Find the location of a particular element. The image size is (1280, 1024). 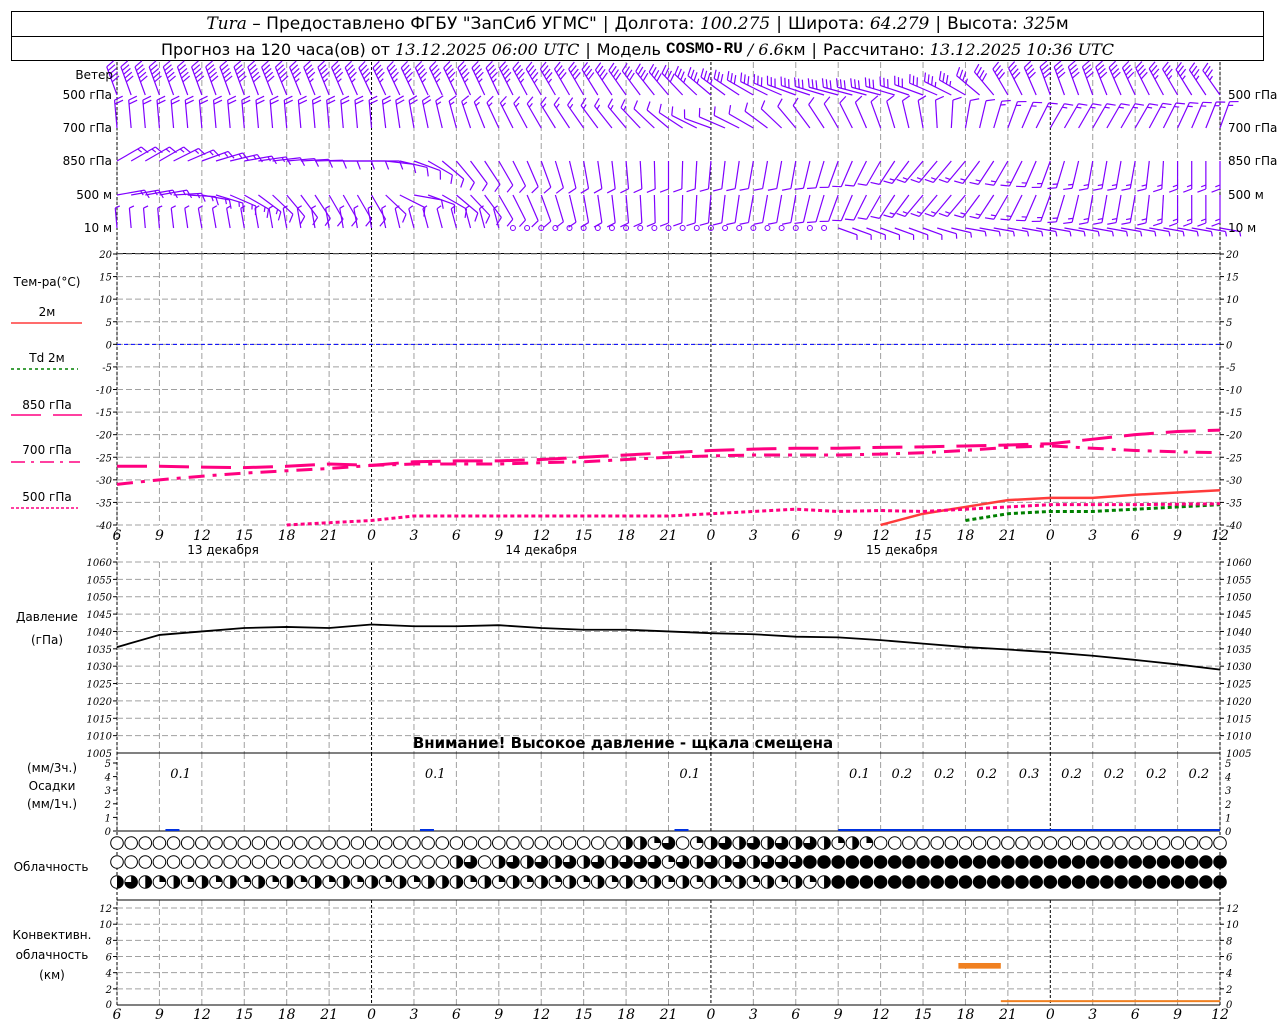

conv-tick-label: 12 is located at coordinates (105, 909).